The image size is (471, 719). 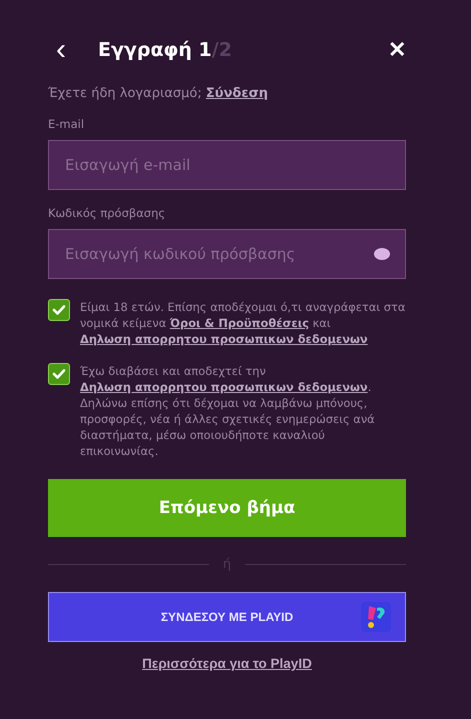 What do you see at coordinates (376, 617) in the screenshot?
I see `logo-icon` at bounding box center [376, 617].